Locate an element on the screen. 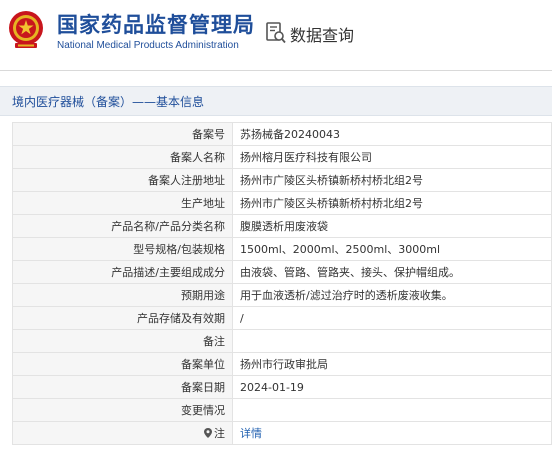 The height and width of the screenshot is (476, 552). table-row: 备案人注册地址 扬州市广陵区头桥镇新桥村桥北组2号 is located at coordinates (282, 180).